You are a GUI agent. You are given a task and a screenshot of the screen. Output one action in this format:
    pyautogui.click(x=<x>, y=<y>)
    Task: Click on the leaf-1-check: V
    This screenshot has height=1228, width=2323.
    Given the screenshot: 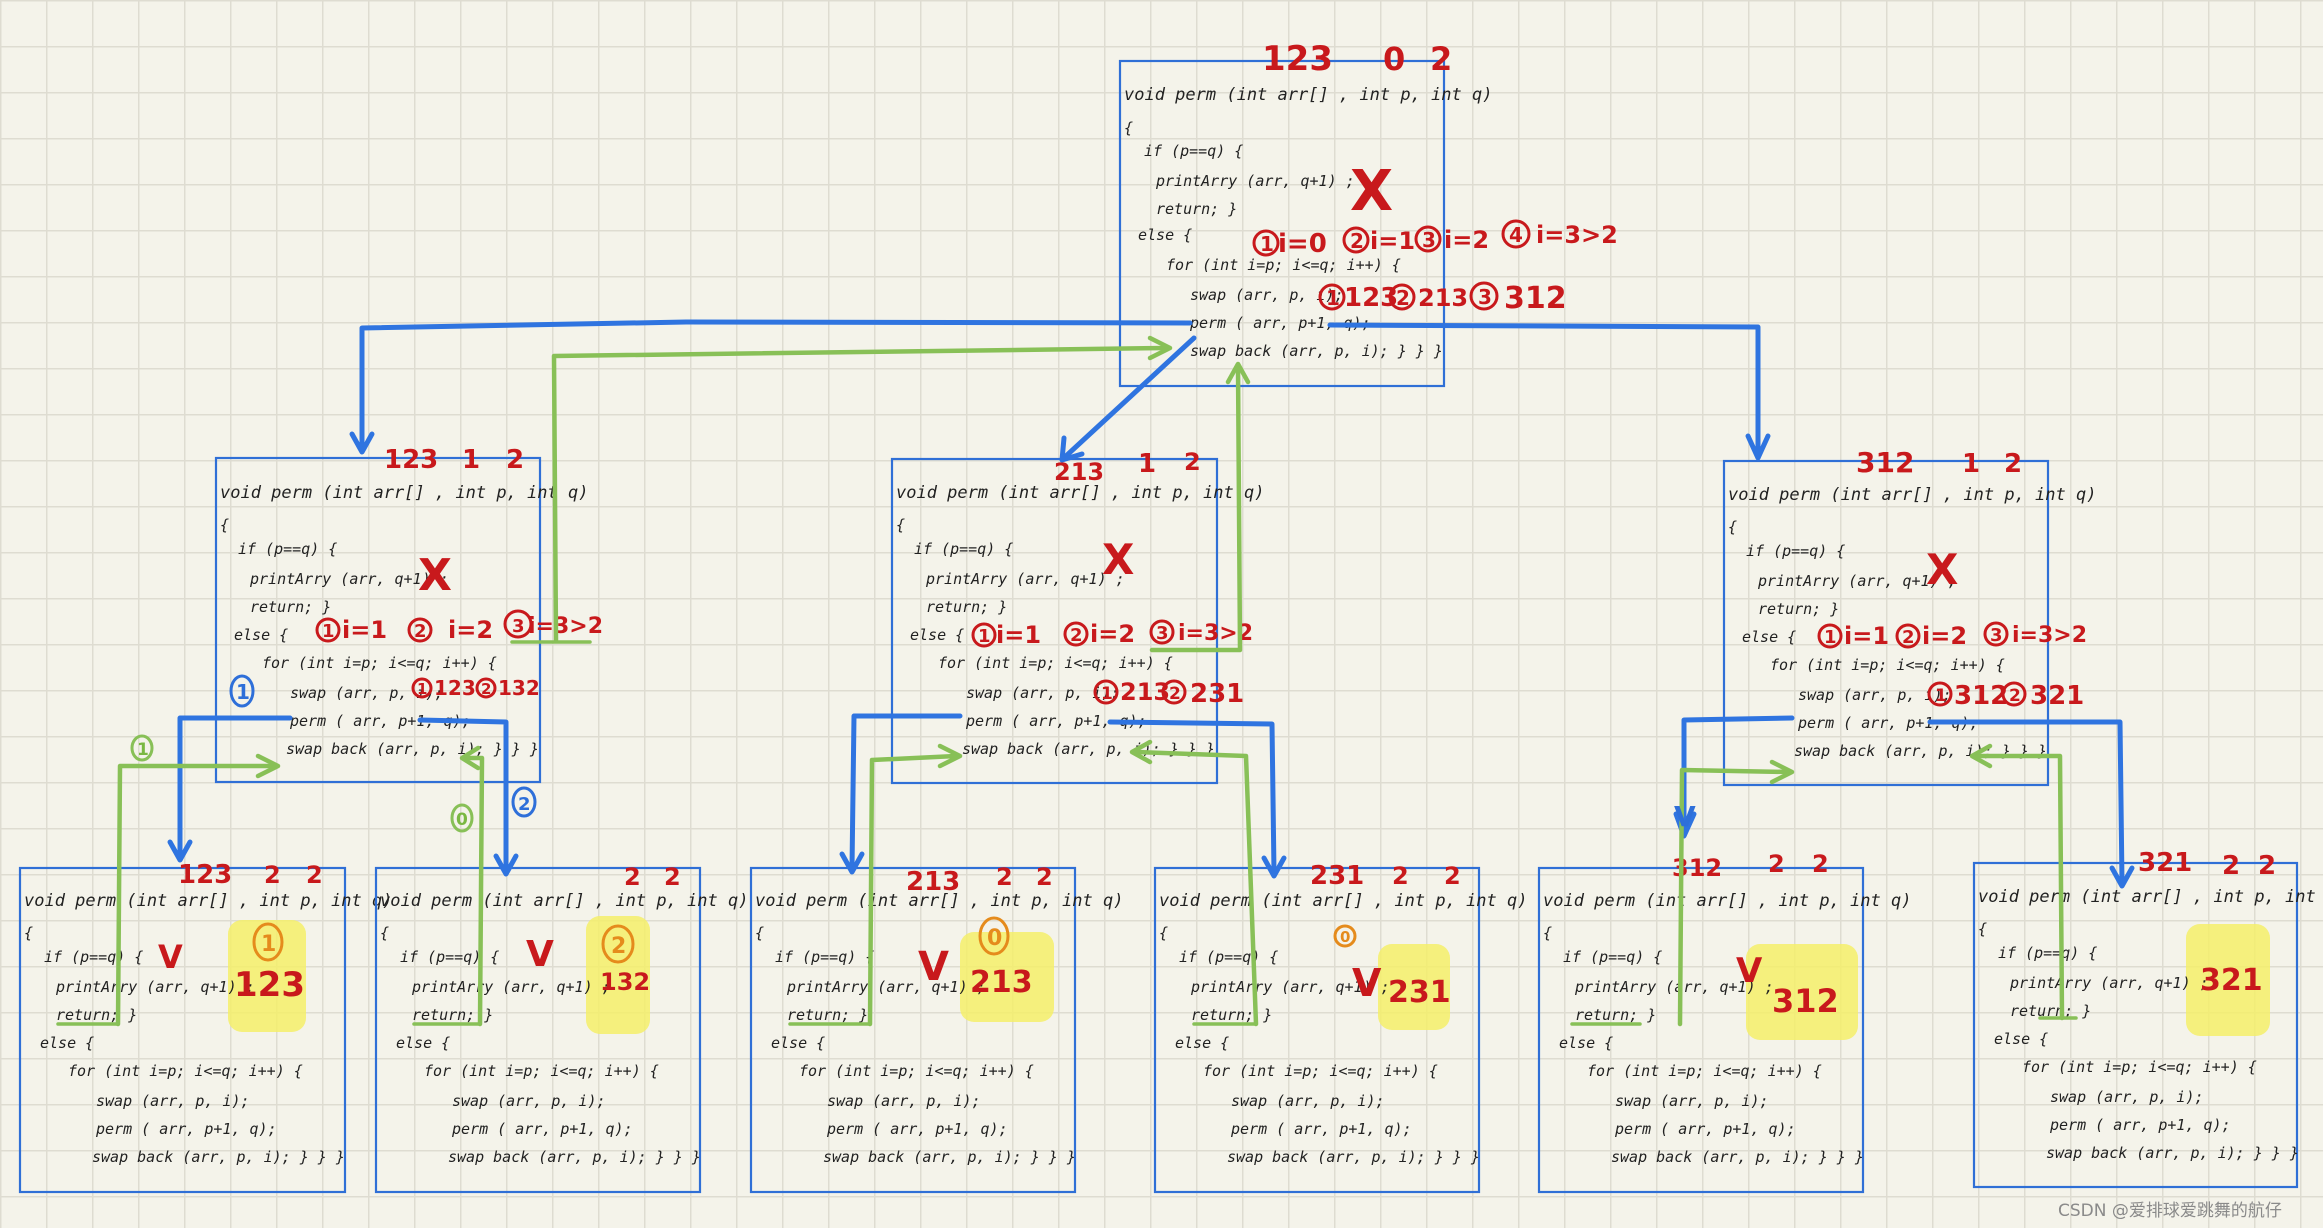 What is the action you would take?
    pyautogui.click(x=170, y=957)
    